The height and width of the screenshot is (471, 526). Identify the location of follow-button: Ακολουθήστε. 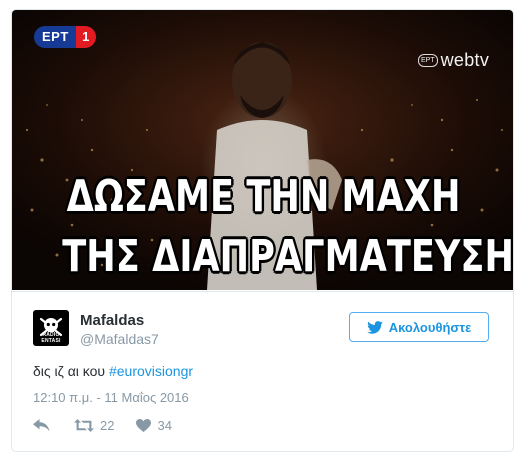
(419, 327).